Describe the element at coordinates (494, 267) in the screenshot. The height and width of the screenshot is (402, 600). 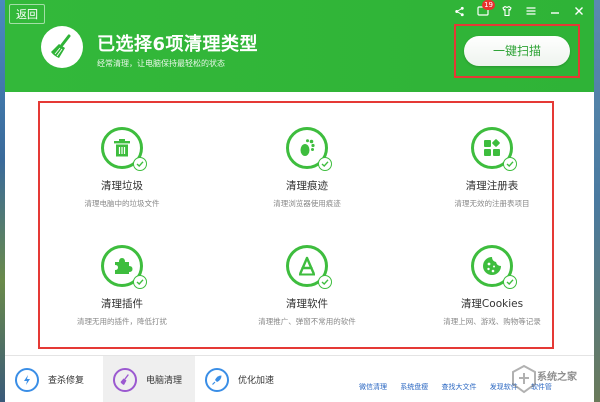
I see `cookie-icon` at that location.